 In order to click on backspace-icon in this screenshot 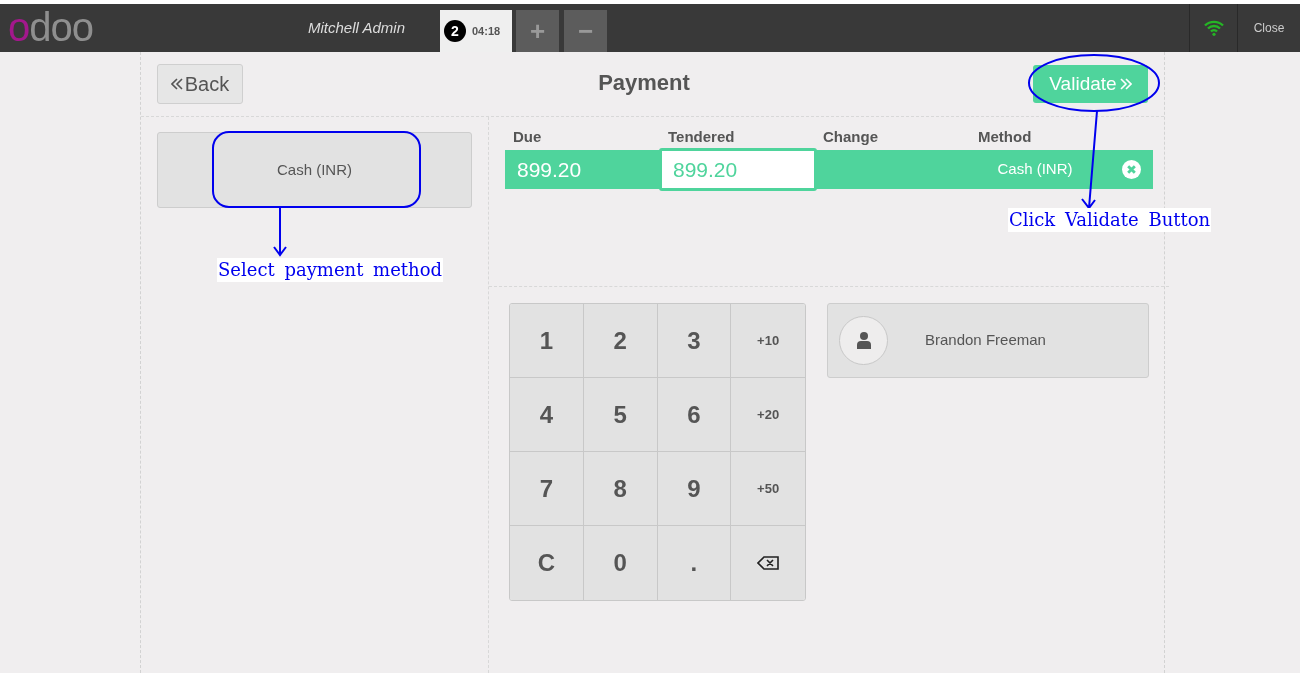, I will do `click(768, 563)`.